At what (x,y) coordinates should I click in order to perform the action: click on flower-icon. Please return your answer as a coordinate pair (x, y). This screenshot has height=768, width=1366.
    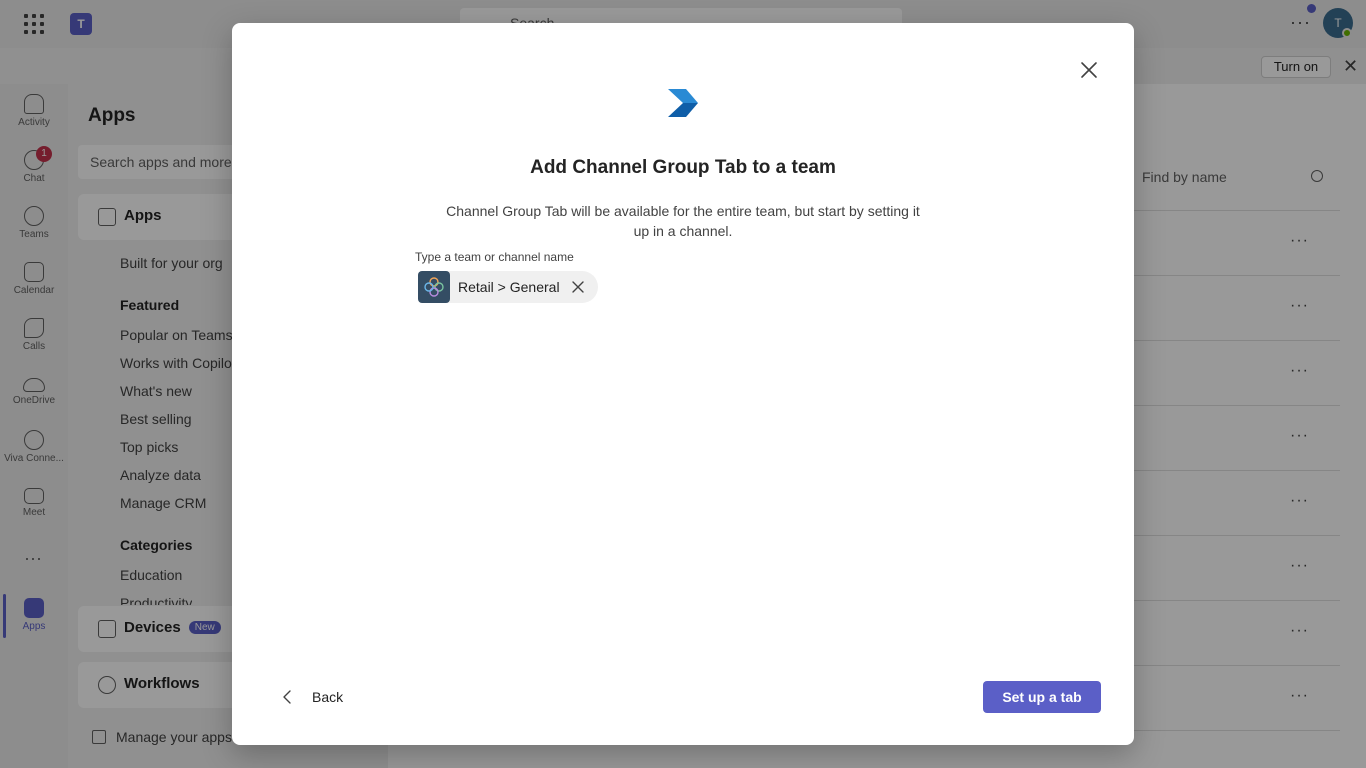
    Looking at the image, I should click on (434, 287).